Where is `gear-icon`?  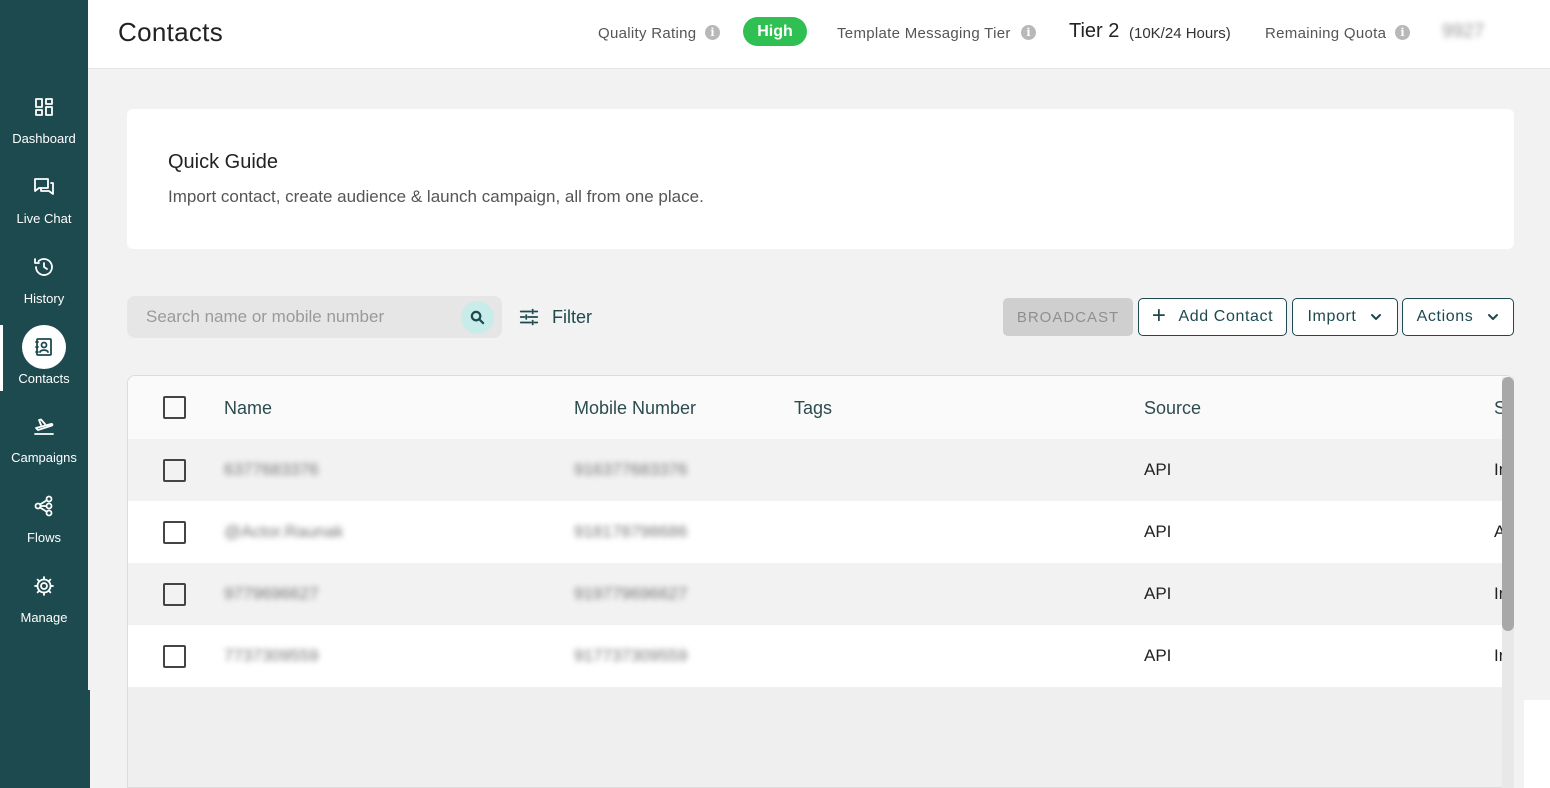 gear-icon is located at coordinates (44, 586).